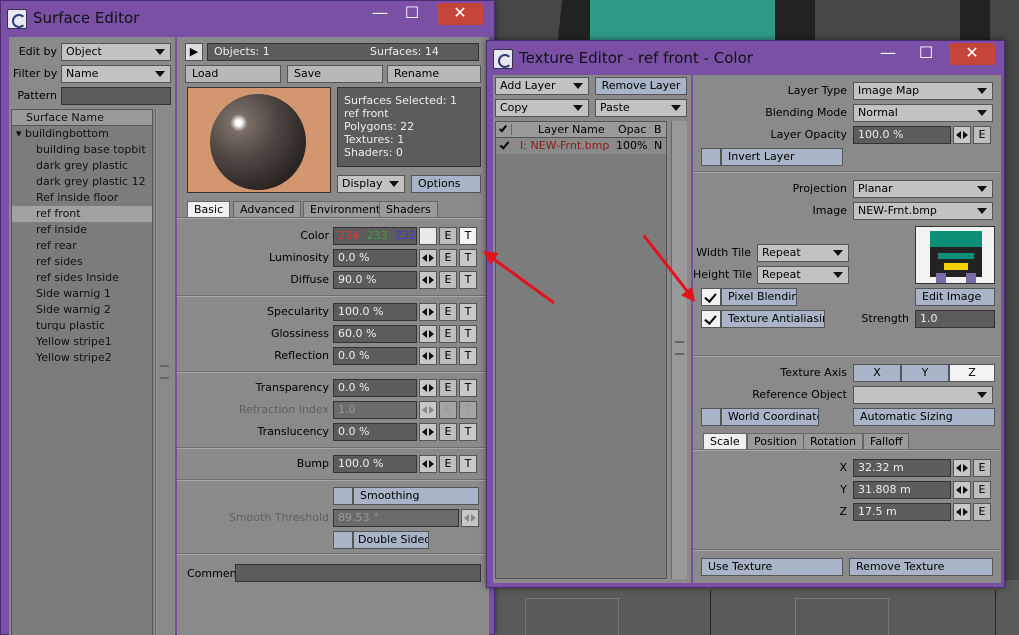  I want to click on edit-image-button: Edit Image, so click(955, 297).